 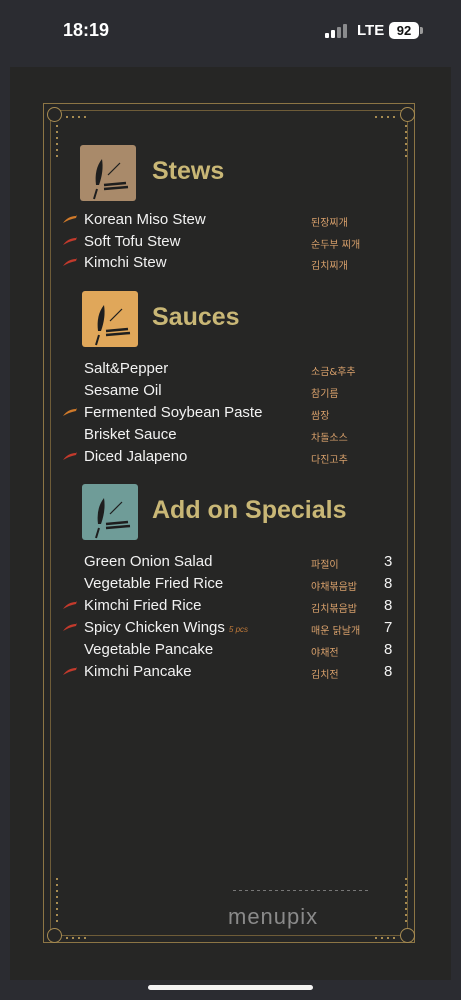 What do you see at coordinates (325, 565) in the screenshot?
I see `menu-item-korean: 파절이` at bounding box center [325, 565].